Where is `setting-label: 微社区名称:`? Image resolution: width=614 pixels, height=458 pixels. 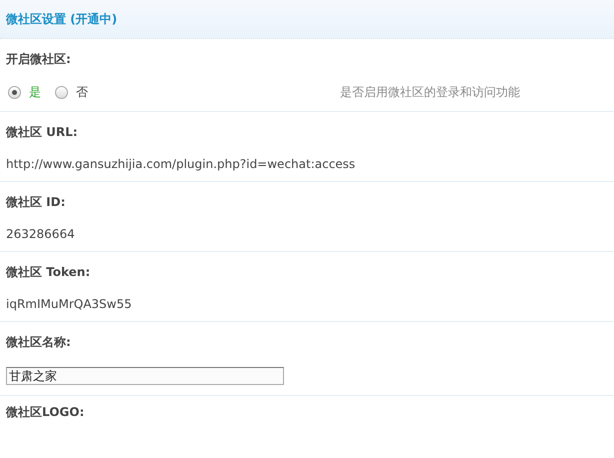
setting-label: 微社区名称: is located at coordinates (39, 342).